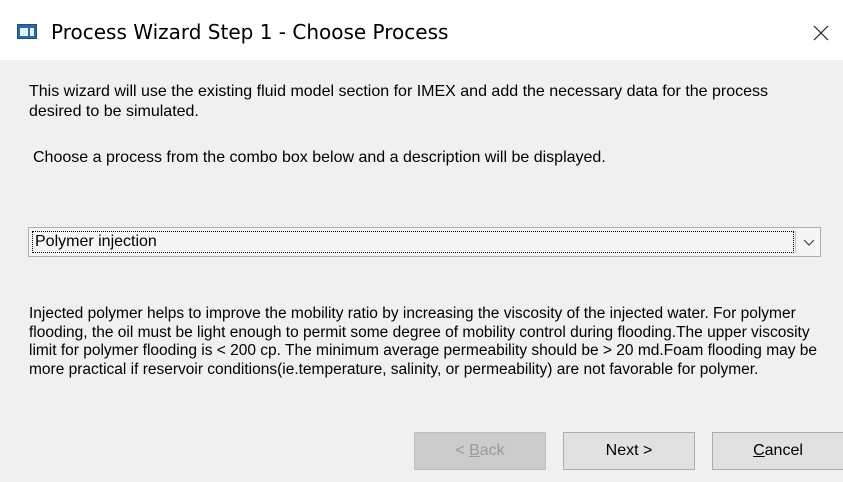 The image size is (843, 482). What do you see at coordinates (27, 31) in the screenshot?
I see `wizard-window-icon` at bounding box center [27, 31].